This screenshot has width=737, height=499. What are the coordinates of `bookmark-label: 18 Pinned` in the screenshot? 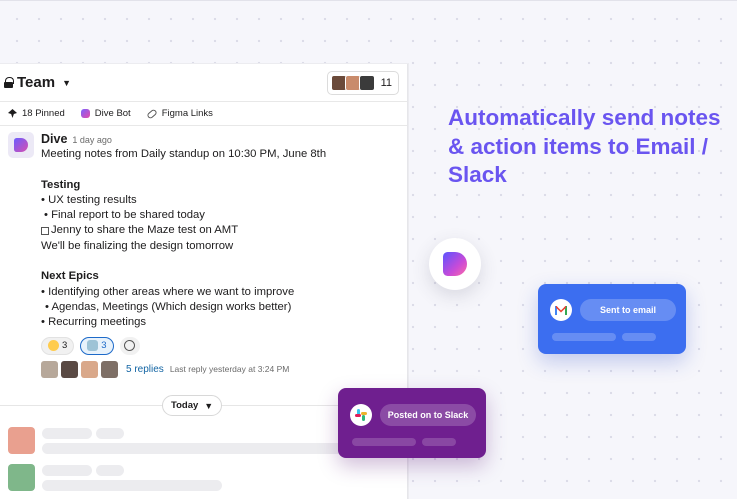 It's located at (43, 113).